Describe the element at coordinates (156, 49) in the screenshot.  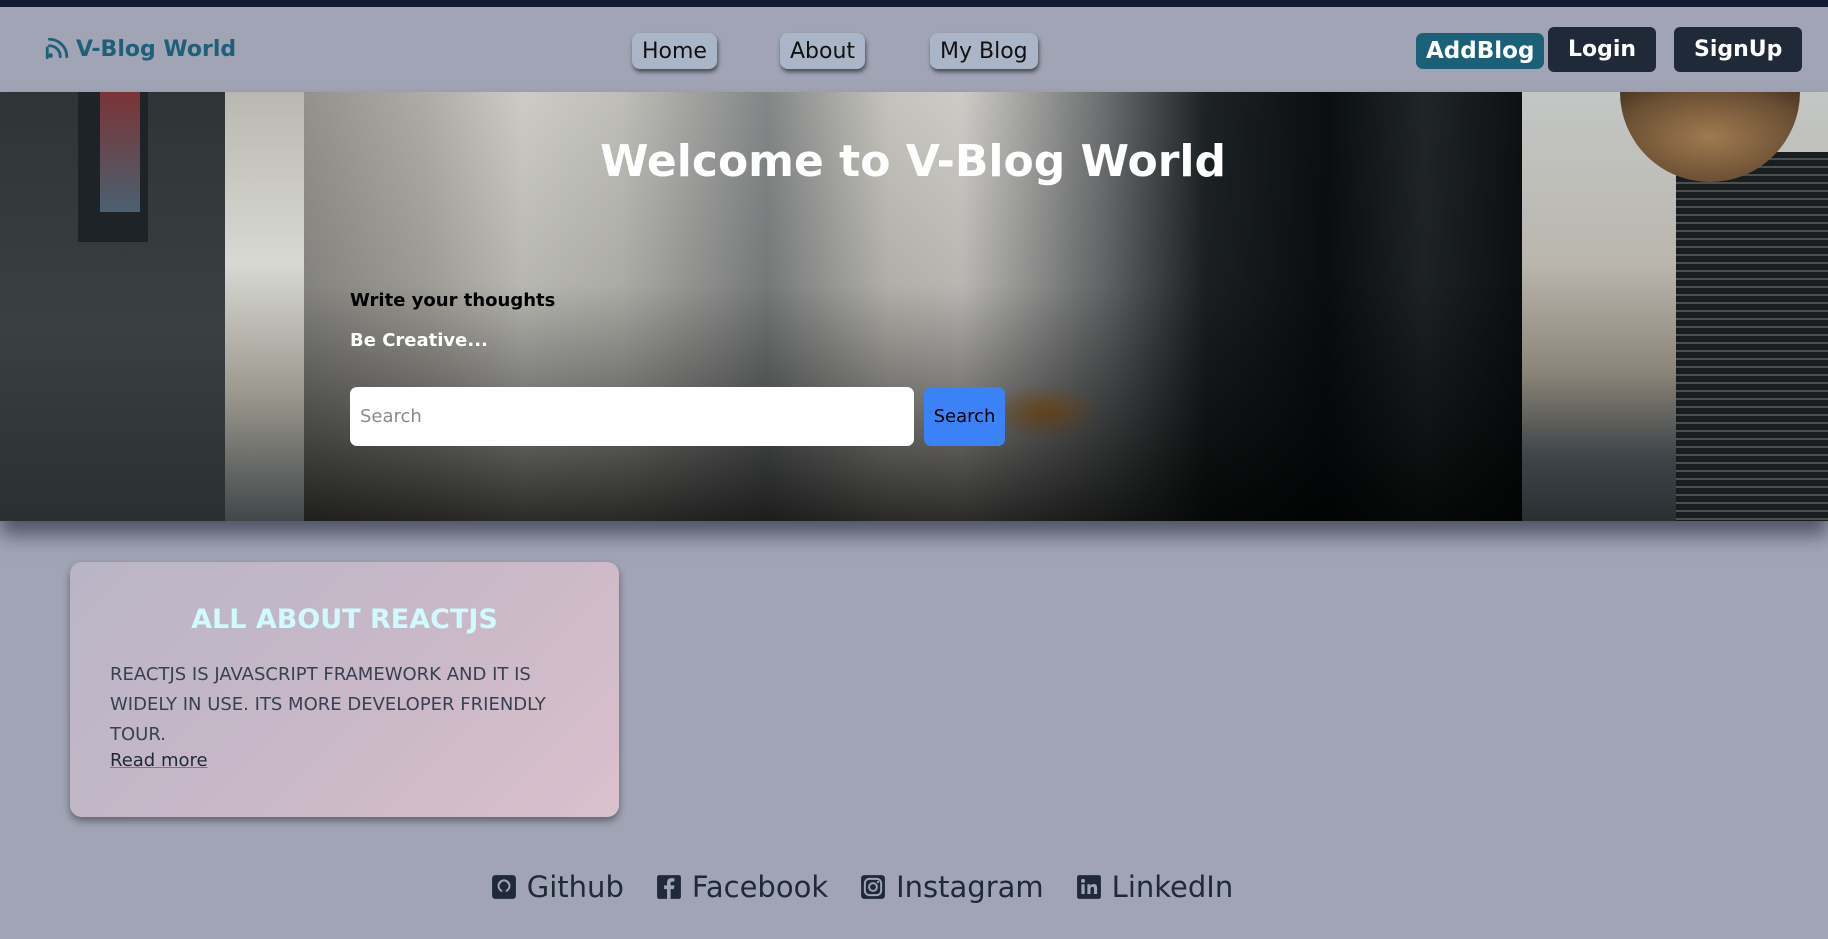
I see `brand-name: V-Blog World` at that location.